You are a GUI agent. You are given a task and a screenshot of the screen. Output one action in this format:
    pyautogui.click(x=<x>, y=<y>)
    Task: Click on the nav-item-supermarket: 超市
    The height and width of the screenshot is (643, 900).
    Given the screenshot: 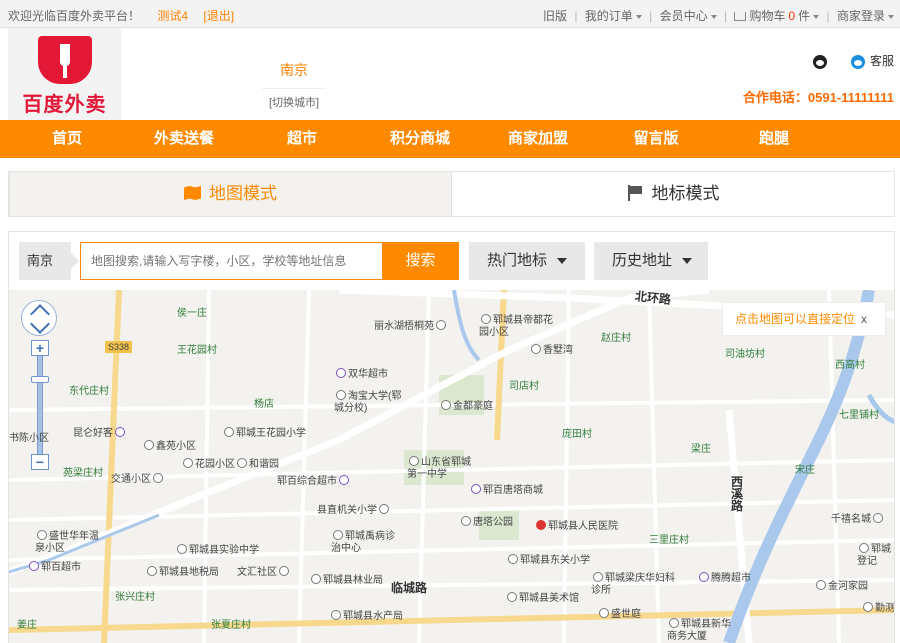 What is the action you would take?
    pyautogui.click(x=302, y=139)
    